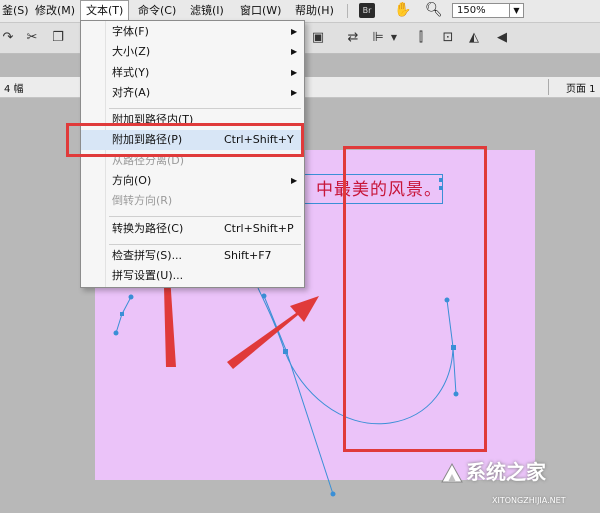 The height and width of the screenshot is (513, 600). Describe the element at coordinates (192, 52) in the screenshot. I see `menu-item-size: 大小(Z) ▶` at that location.